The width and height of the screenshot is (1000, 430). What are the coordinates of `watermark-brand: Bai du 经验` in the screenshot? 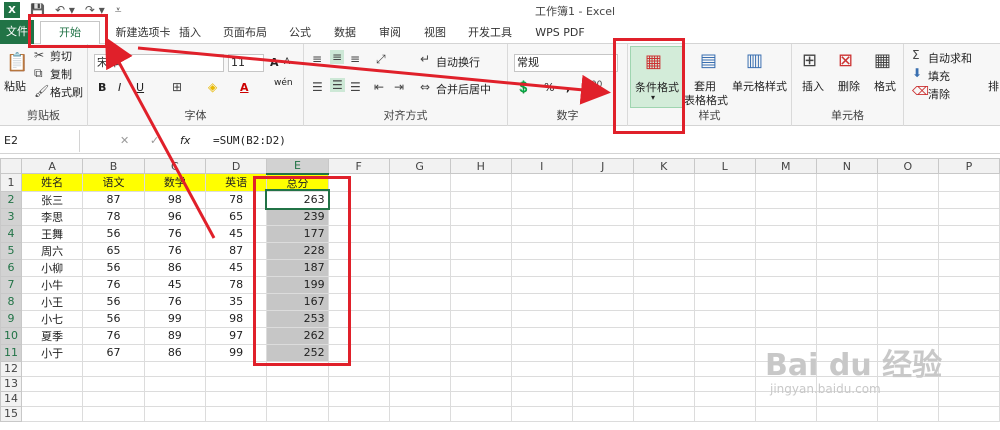 It's located at (854, 365).